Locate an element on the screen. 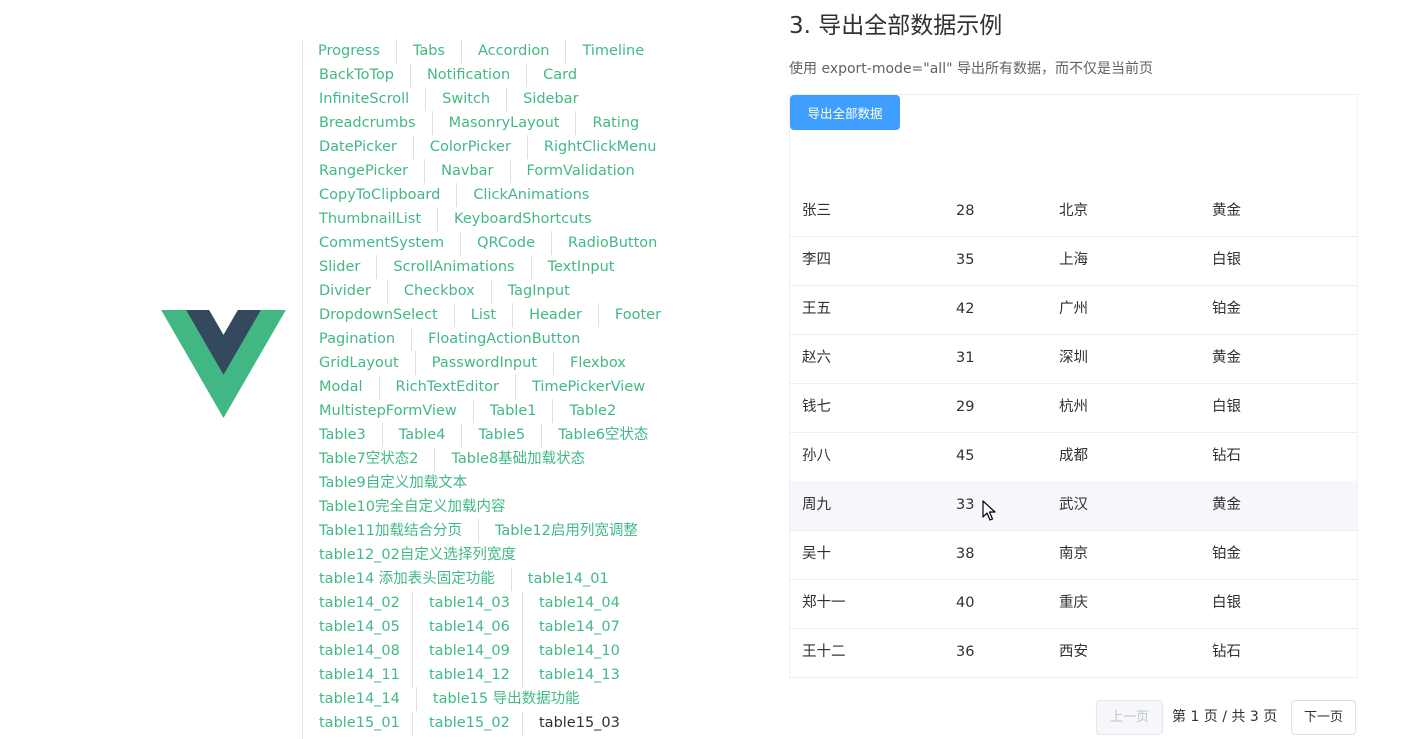 The height and width of the screenshot is (739, 1422). nav-link: Progress is located at coordinates (349, 51).